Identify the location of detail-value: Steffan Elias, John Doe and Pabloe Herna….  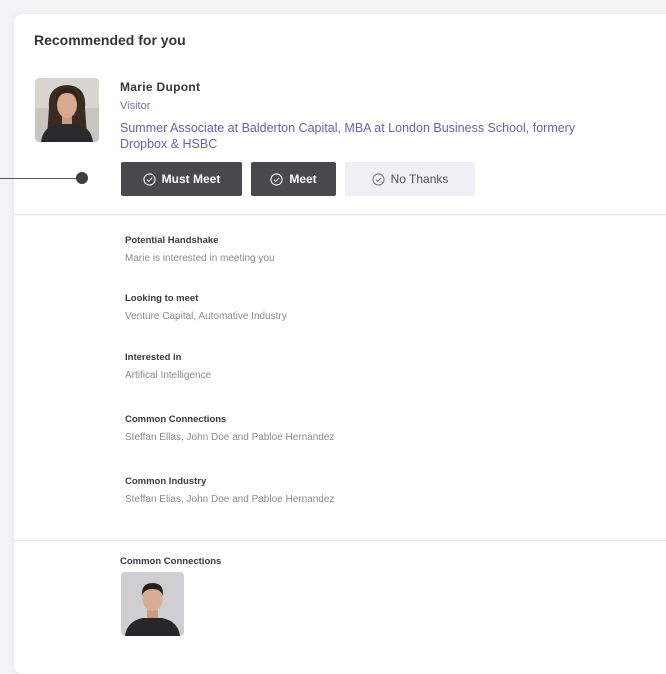
(230, 499).